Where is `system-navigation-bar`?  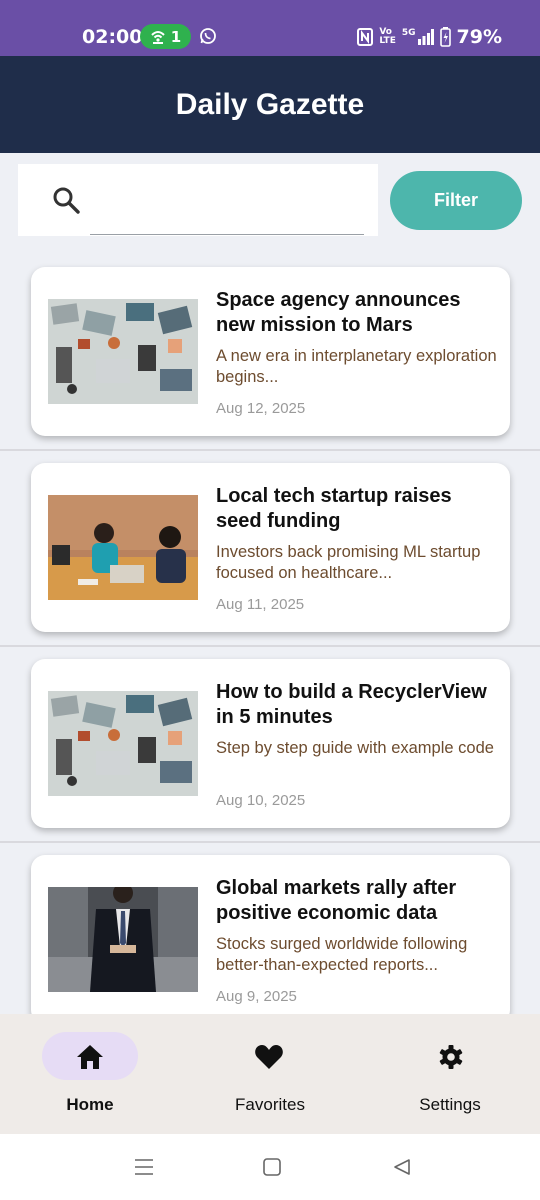 system-navigation-bar is located at coordinates (270, 1167).